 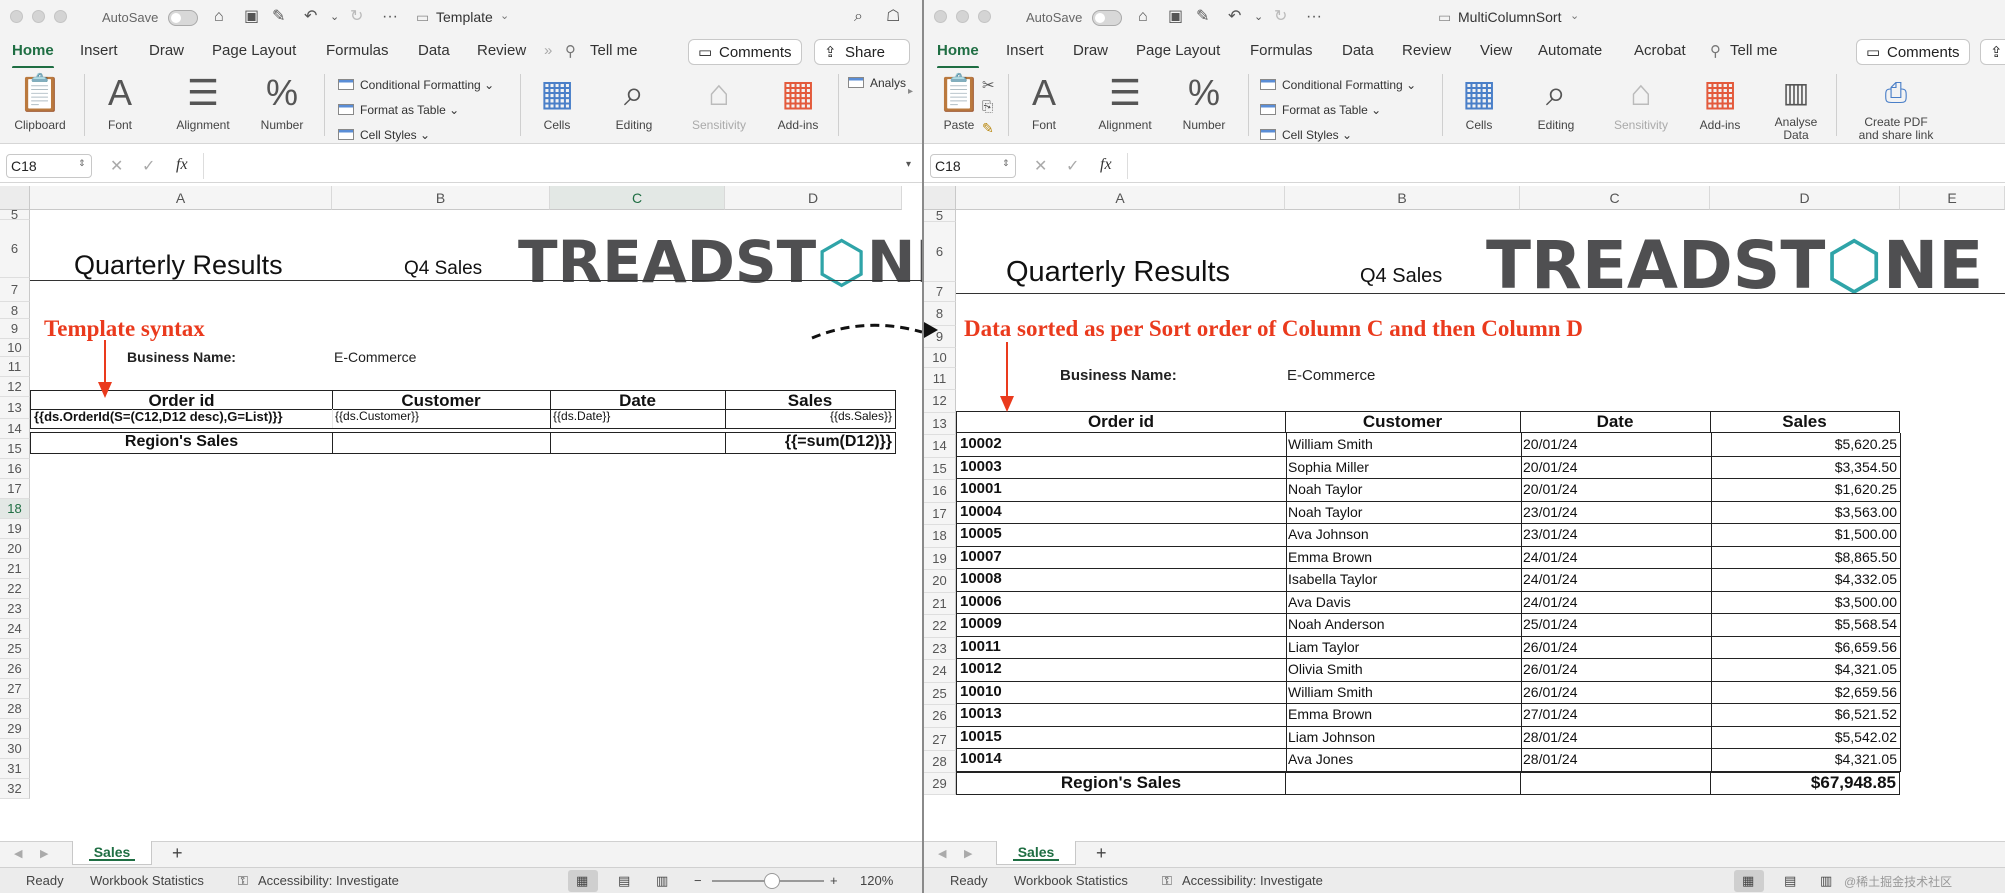 What do you see at coordinates (1121, 692) in the screenshot?
I see `order-id-cell: 10010` at bounding box center [1121, 692].